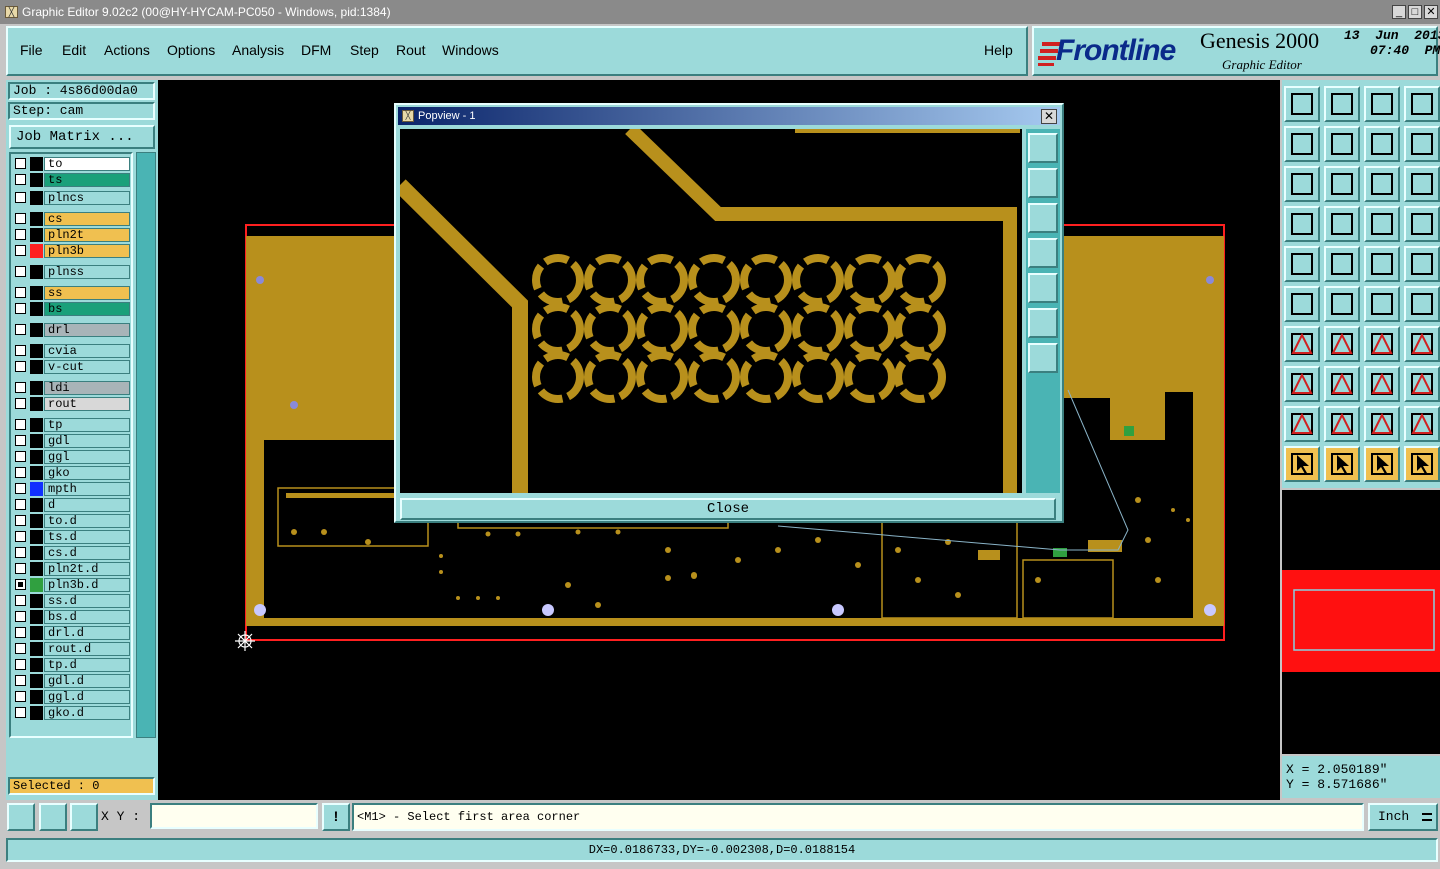 Image resolution: width=1440 pixels, height=869 pixels. I want to click on layer-name: ts, so click(87, 180).